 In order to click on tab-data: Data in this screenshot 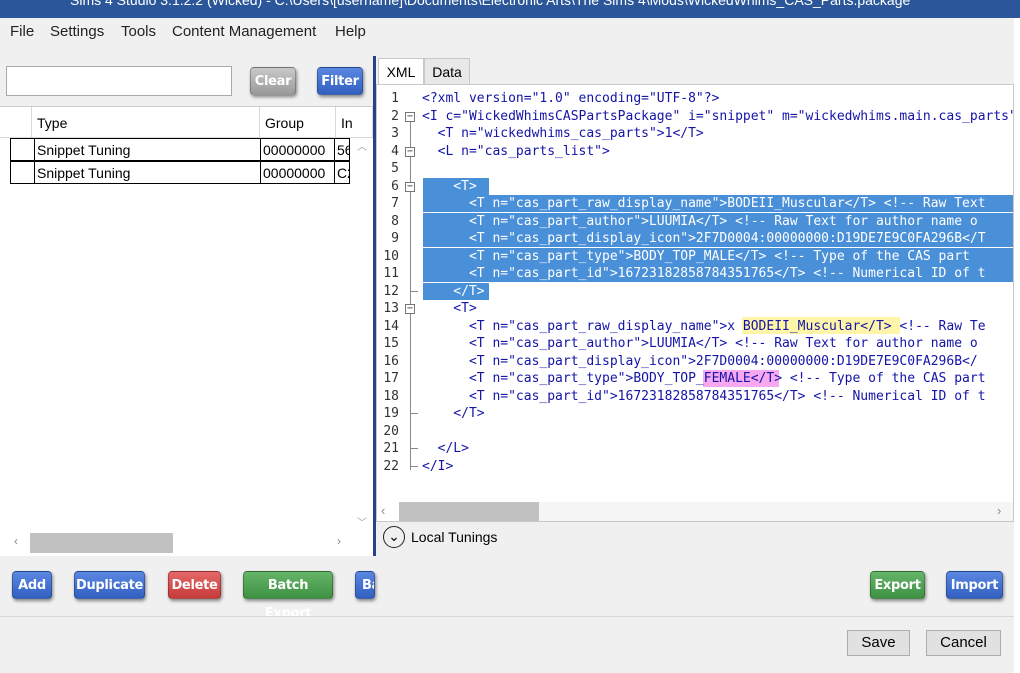, I will do `click(447, 71)`.